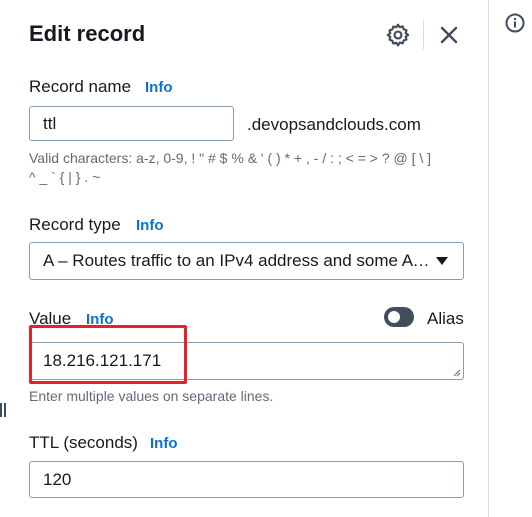 The height and width of the screenshot is (517, 532). What do you see at coordinates (449, 35) in the screenshot?
I see `close-icon` at bounding box center [449, 35].